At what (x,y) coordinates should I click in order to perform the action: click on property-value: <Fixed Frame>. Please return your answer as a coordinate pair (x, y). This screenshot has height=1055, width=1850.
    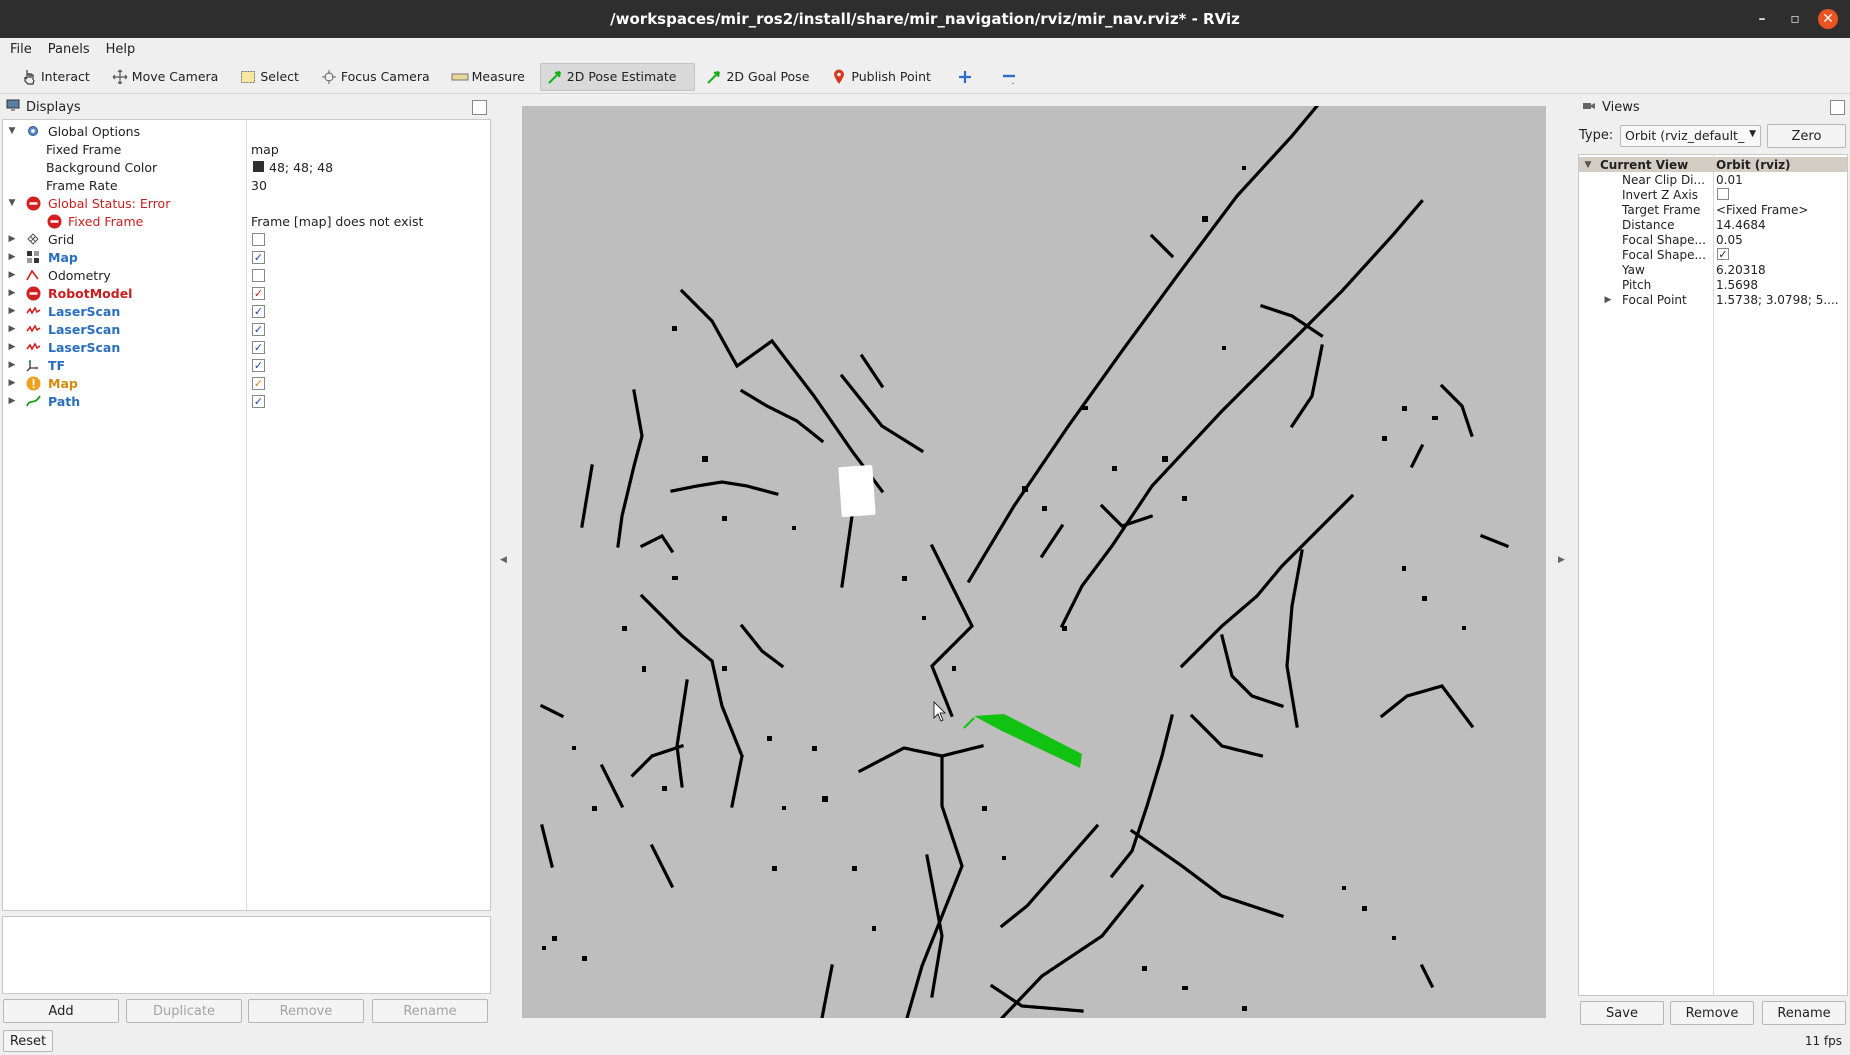
    Looking at the image, I should click on (1762, 210).